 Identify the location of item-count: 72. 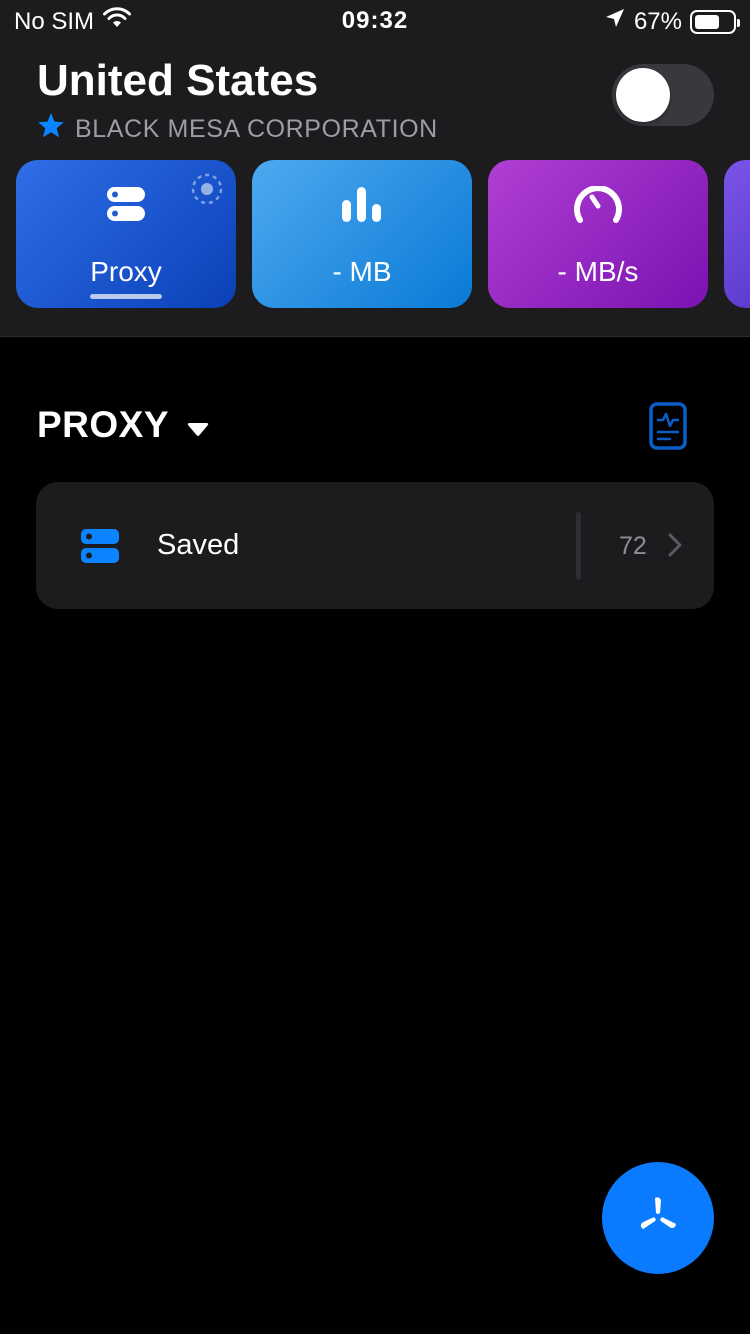
(633, 546).